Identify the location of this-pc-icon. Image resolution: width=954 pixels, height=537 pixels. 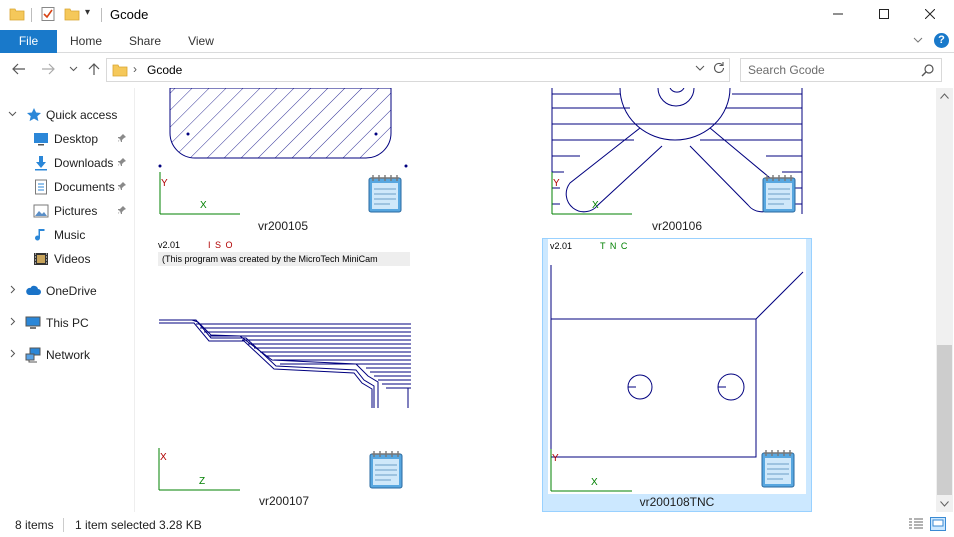
(33, 323).